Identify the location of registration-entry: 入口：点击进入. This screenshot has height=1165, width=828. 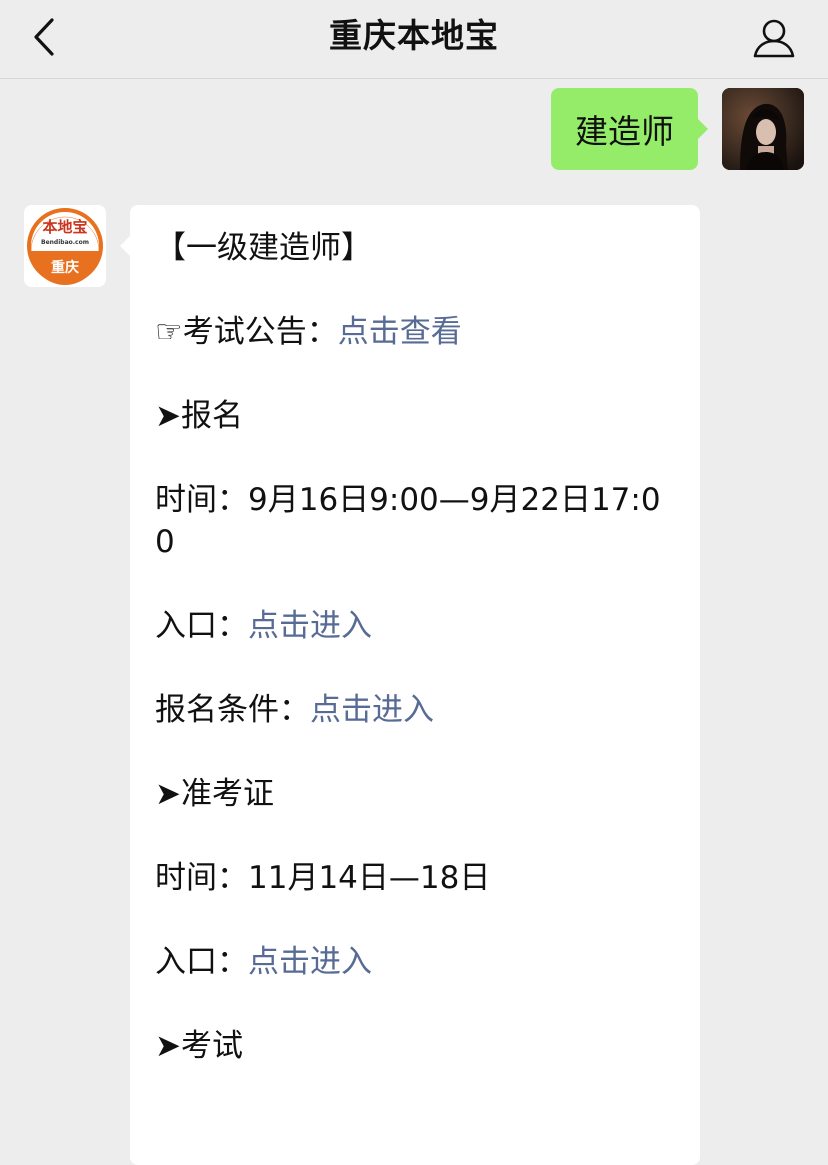
(417, 626).